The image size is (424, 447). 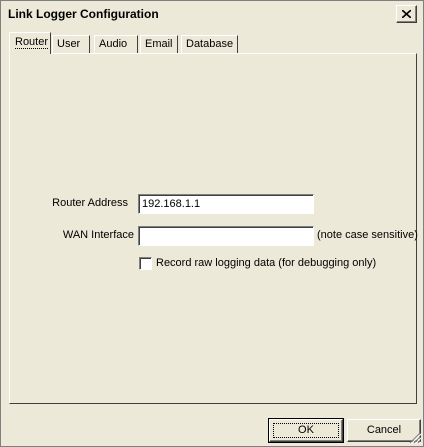 What do you see at coordinates (83, 14) in the screenshot?
I see `window-title: Link Logger Configuration` at bounding box center [83, 14].